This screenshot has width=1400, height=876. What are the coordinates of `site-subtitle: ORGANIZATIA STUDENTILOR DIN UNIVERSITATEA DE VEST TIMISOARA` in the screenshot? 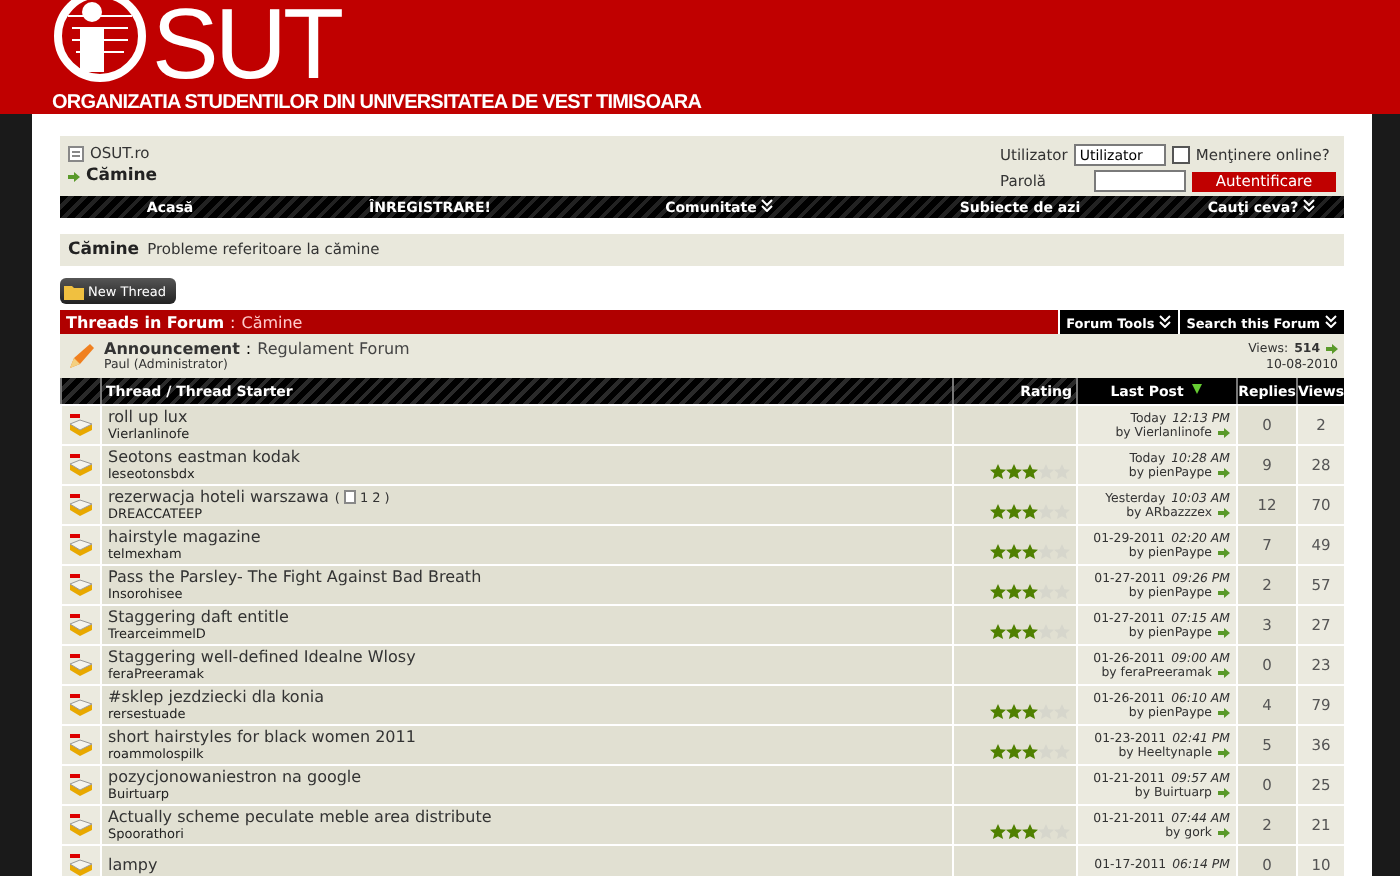 It's located at (377, 103).